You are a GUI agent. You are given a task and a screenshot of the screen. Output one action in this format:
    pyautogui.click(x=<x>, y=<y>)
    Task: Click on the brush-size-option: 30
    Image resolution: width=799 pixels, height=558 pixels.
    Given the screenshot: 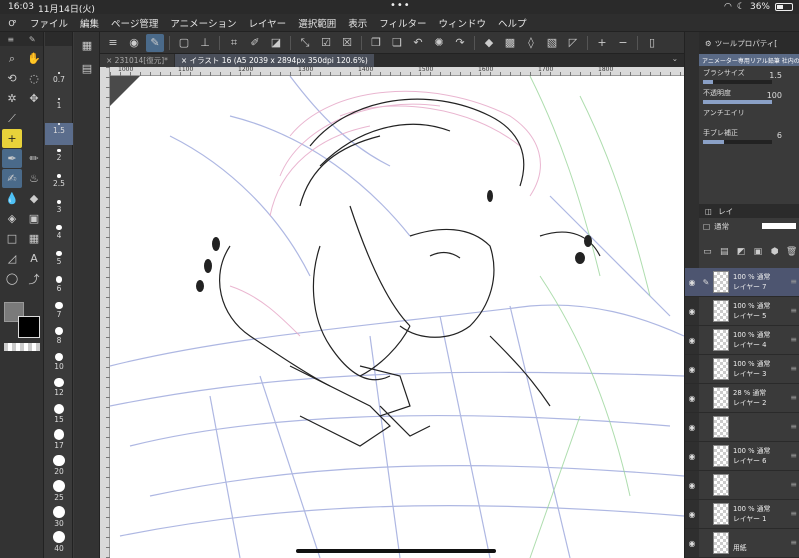 What is the action you would take?
    pyautogui.click(x=59, y=516)
    